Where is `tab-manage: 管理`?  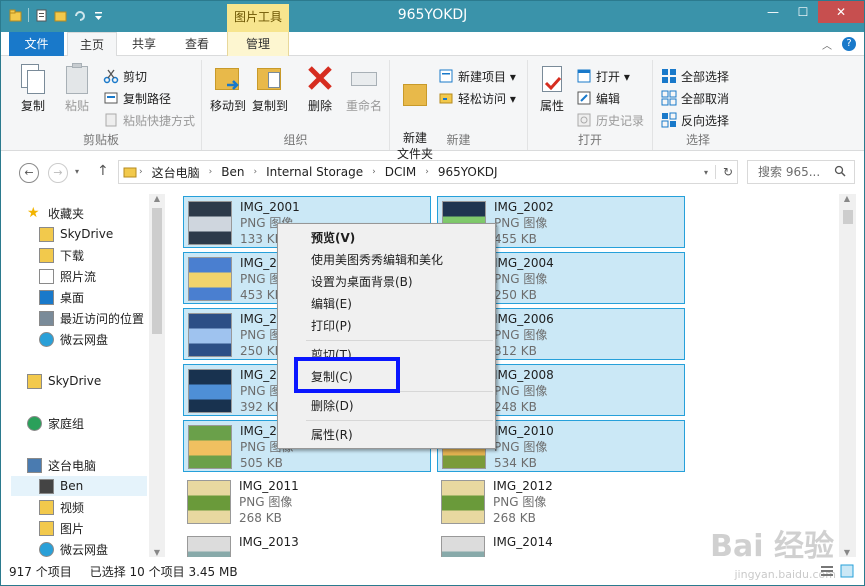
tab-manage: 管理 is located at coordinates (258, 44).